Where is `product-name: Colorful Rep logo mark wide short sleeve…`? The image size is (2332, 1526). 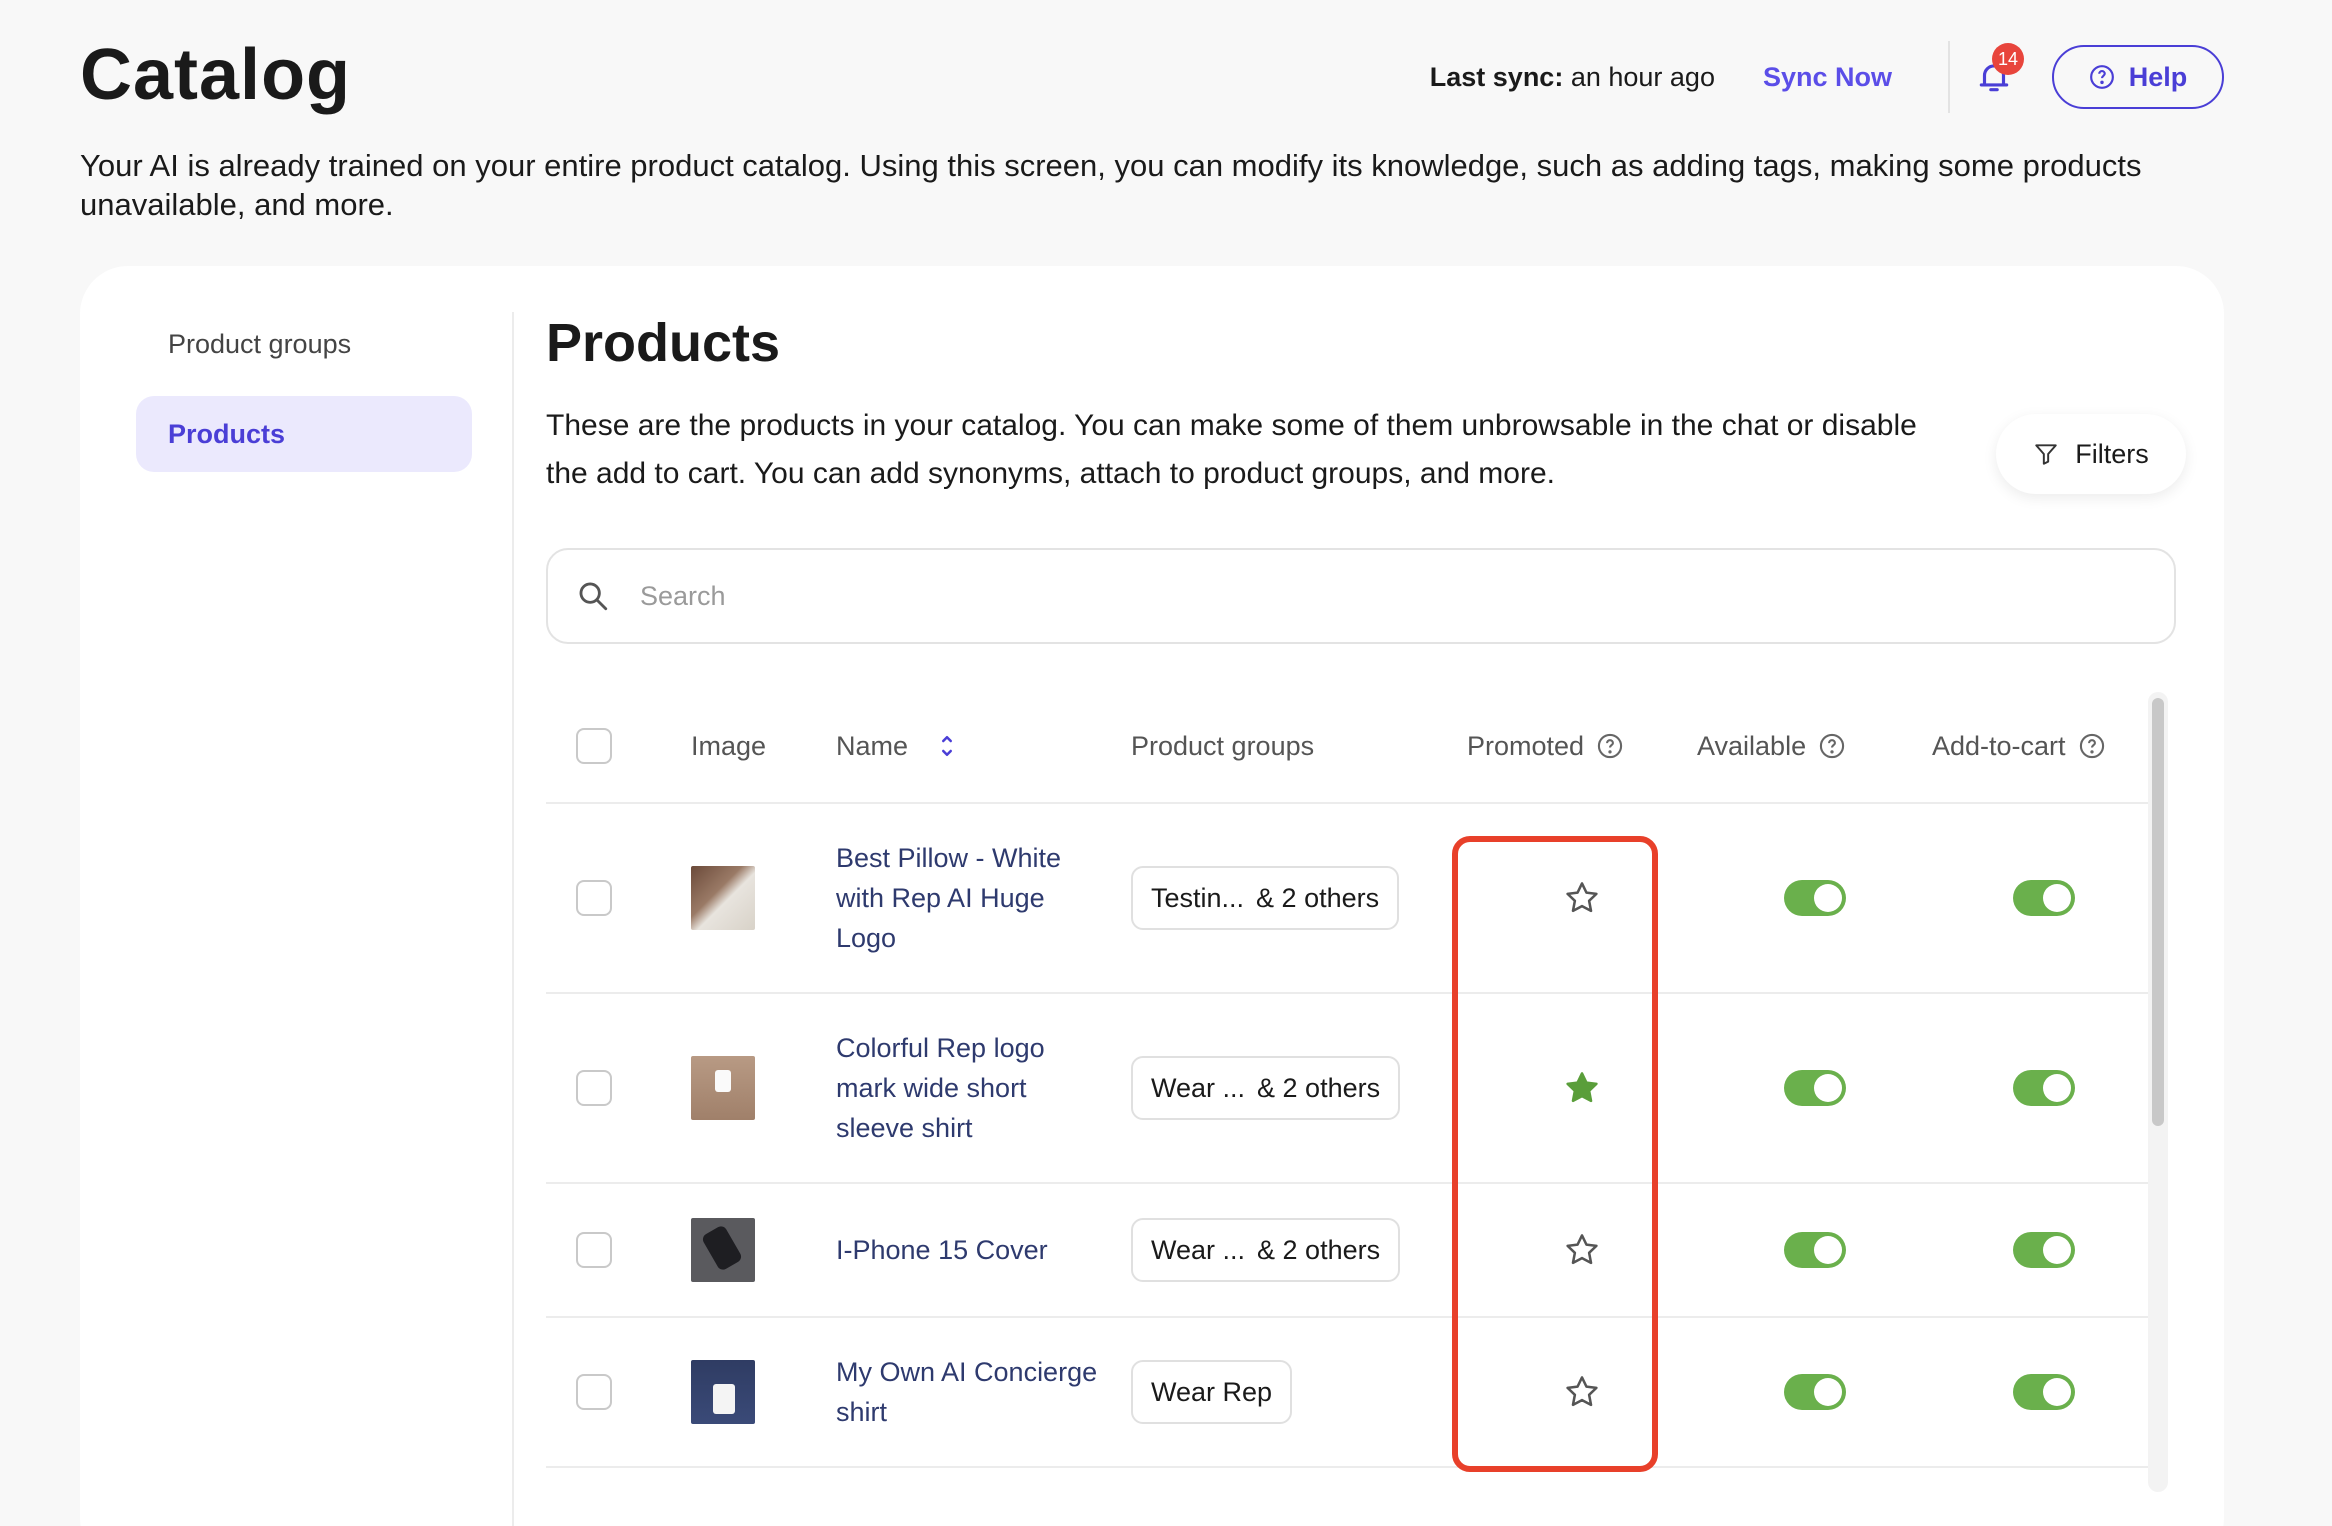 product-name: Colorful Rep logo mark wide short sleeve… is located at coordinates (973, 1088).